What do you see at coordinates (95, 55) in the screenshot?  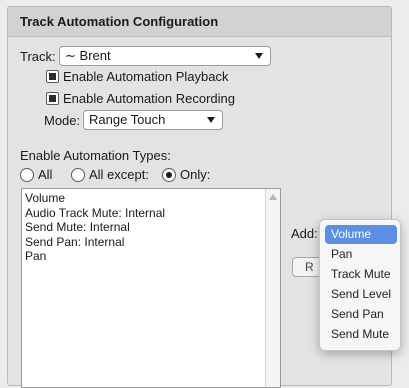 I see `track-select-value: Brent` at bounding box center [95, 55].